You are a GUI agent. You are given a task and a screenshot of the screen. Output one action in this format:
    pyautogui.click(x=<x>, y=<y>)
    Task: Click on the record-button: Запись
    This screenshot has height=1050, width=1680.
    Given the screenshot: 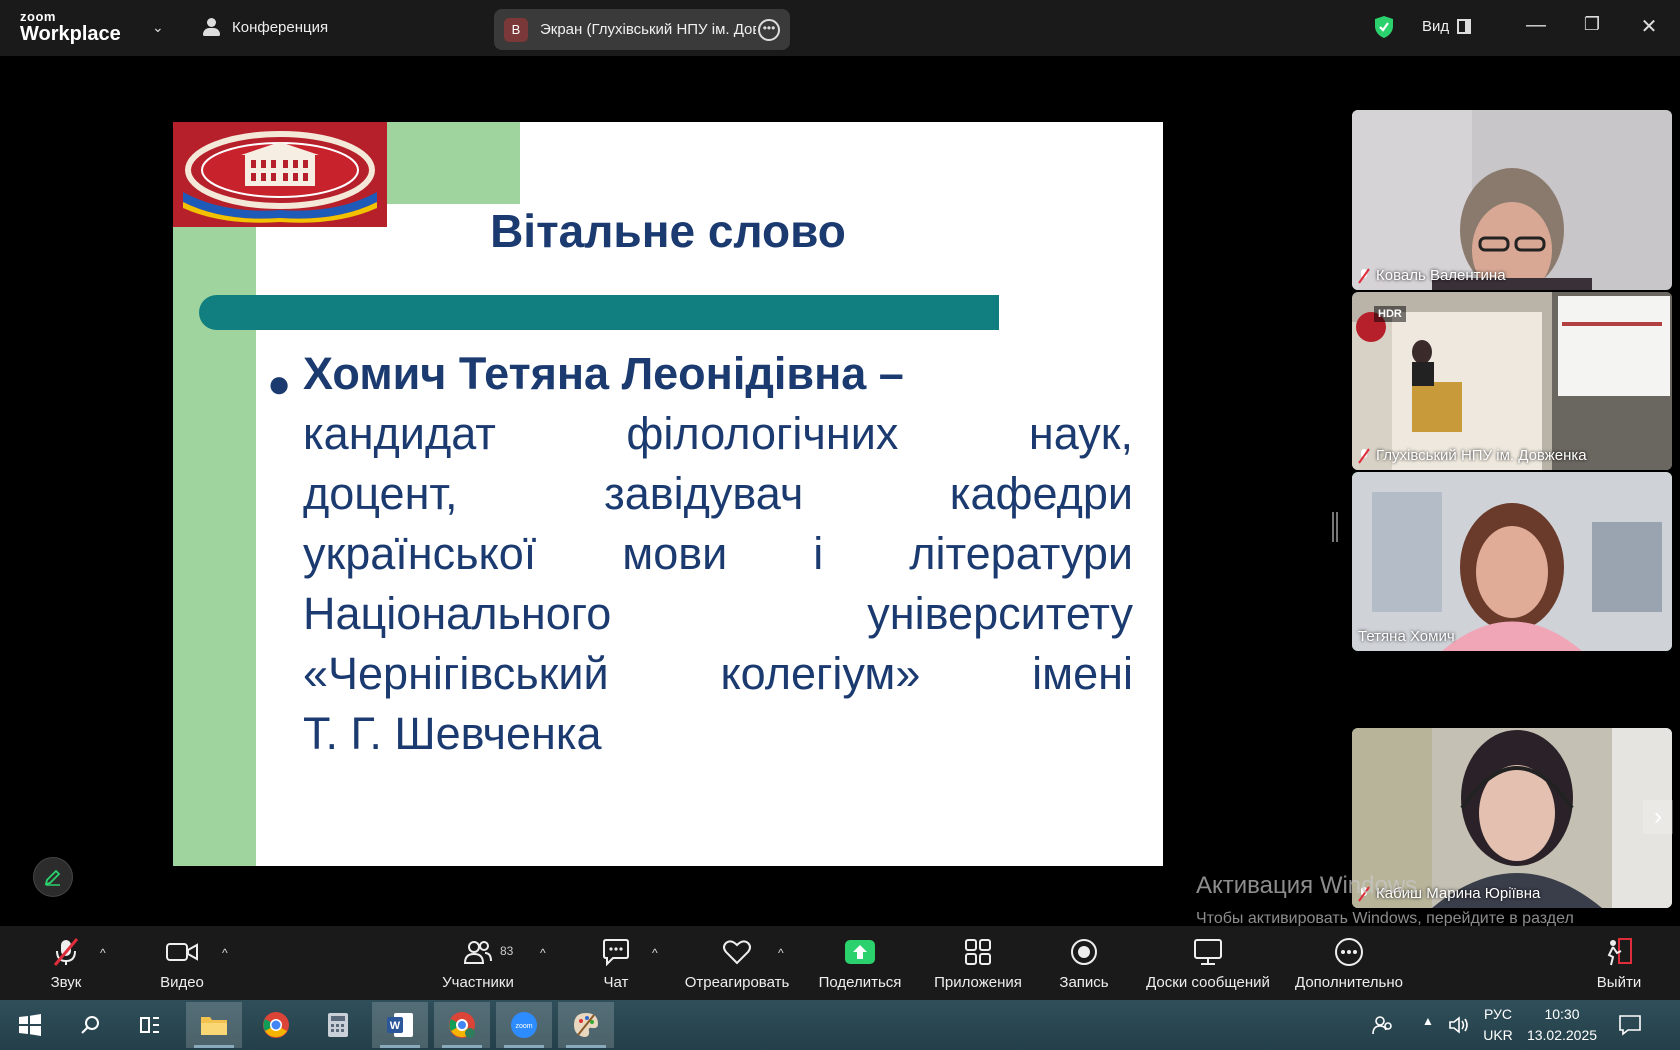 What is the action you would take?
    pyautogui.click(x=1084, y=963)
    